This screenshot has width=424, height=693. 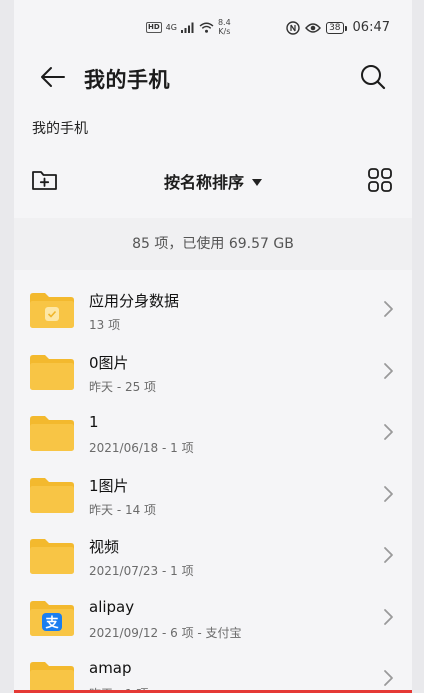 What do you see at coordinates (313, 27) in the screenshot?
I see `eye-comfort-icon` at bounding box center [313, 27].